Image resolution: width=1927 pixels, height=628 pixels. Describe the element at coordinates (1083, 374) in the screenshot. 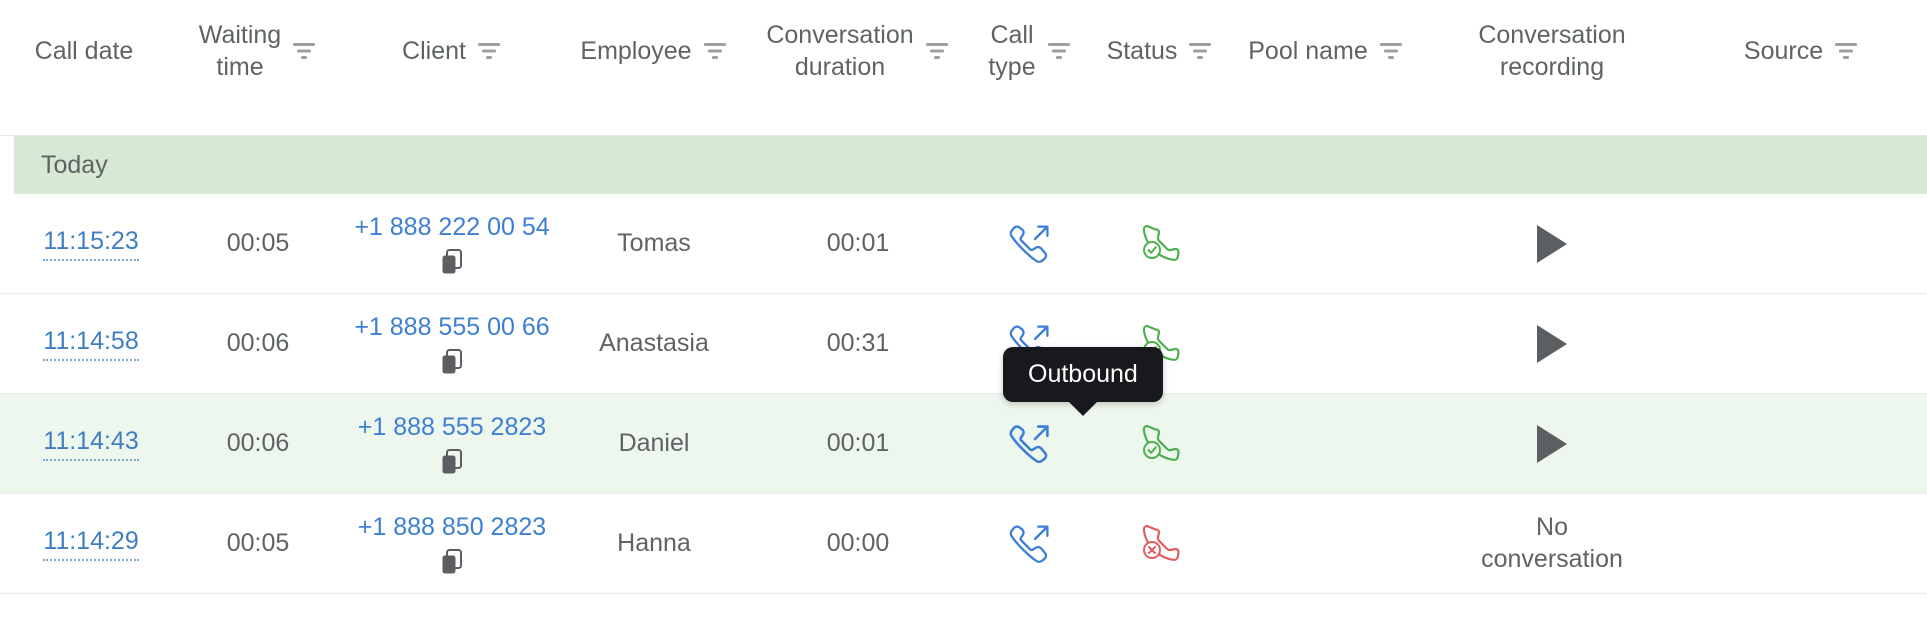

I see `call-type-tooltip: Outbound` at that location.